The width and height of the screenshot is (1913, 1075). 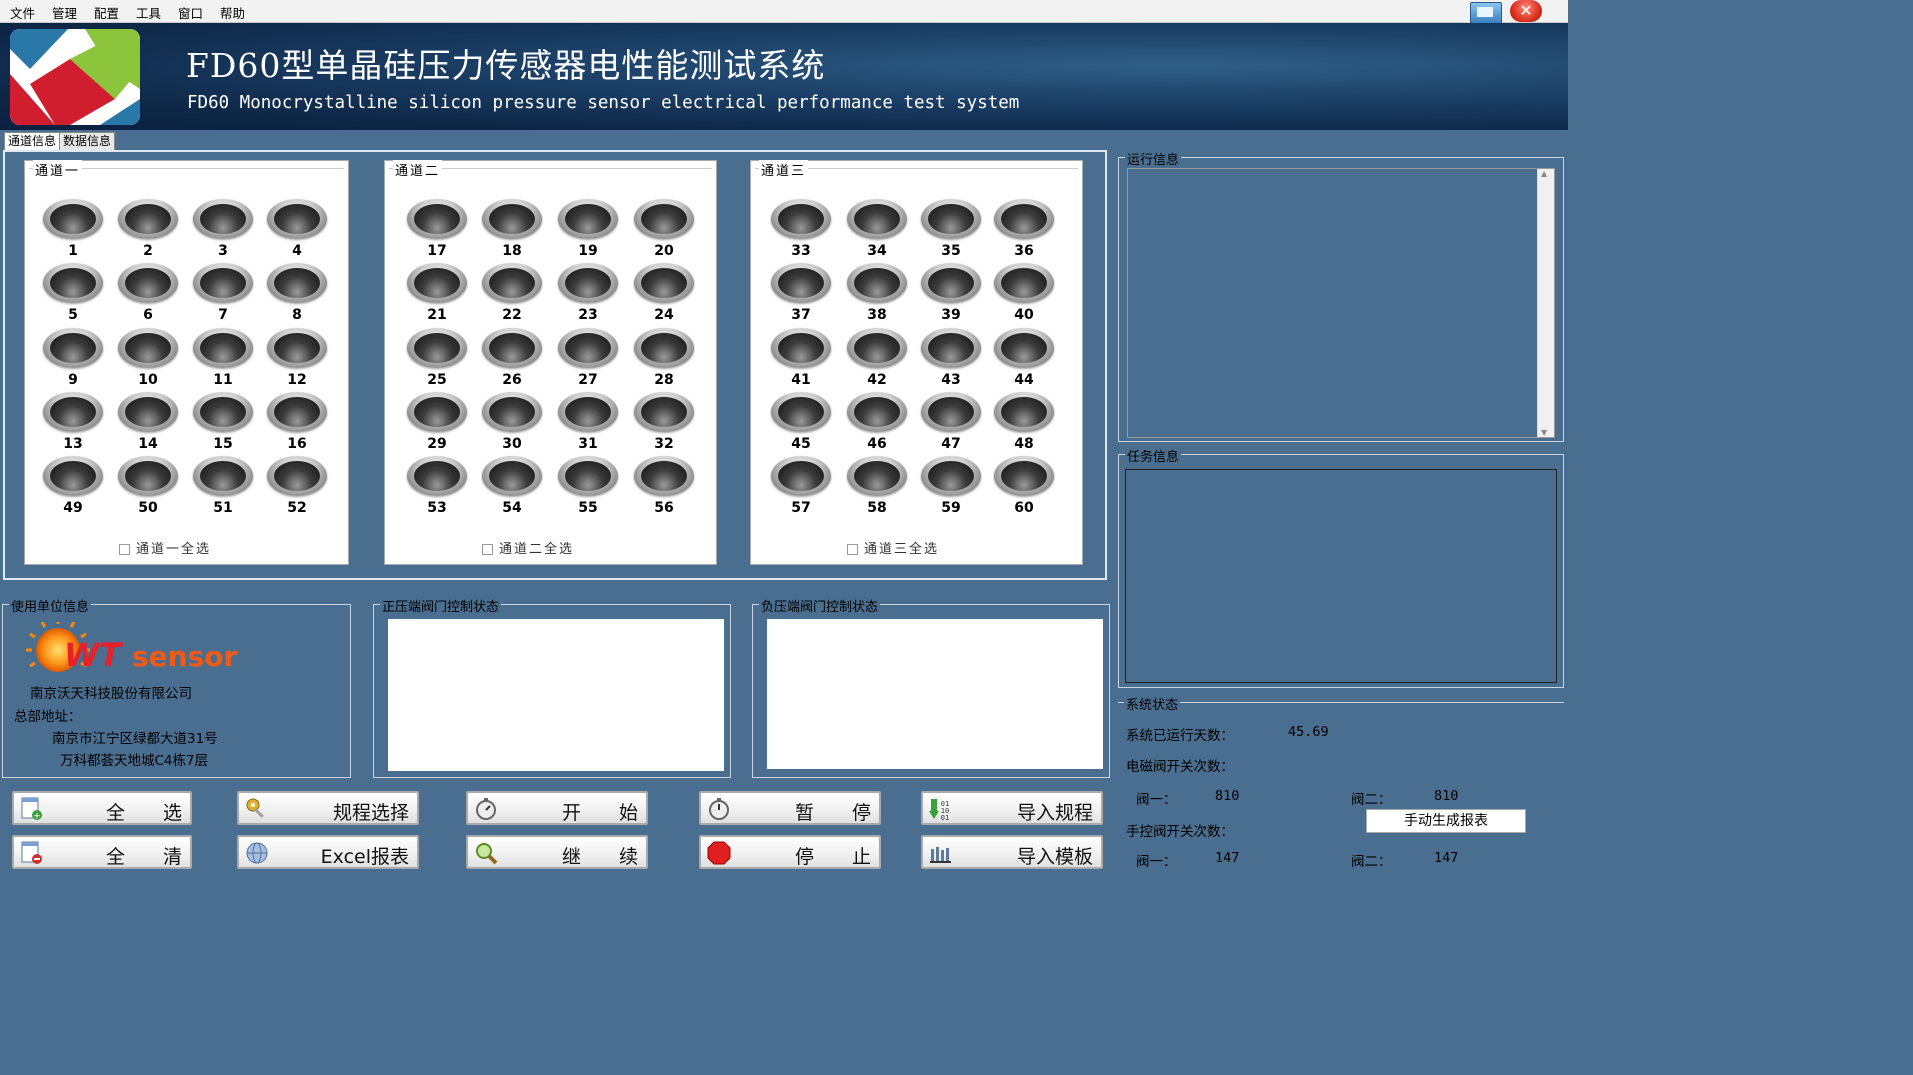 I want to click on sensor-slot: 44, so click(x=1024, y=358).